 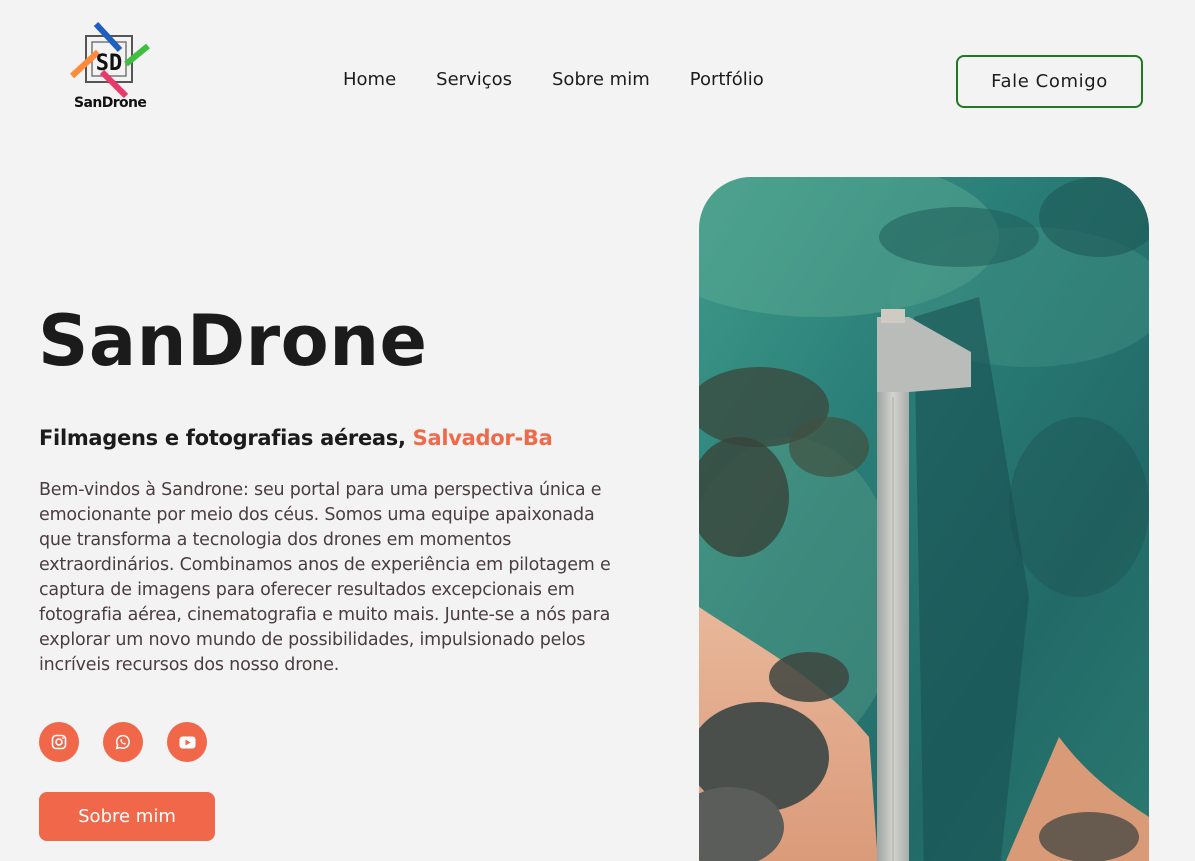 I want to click on nav-services-link: Serviços, so click(x=474, y=79).